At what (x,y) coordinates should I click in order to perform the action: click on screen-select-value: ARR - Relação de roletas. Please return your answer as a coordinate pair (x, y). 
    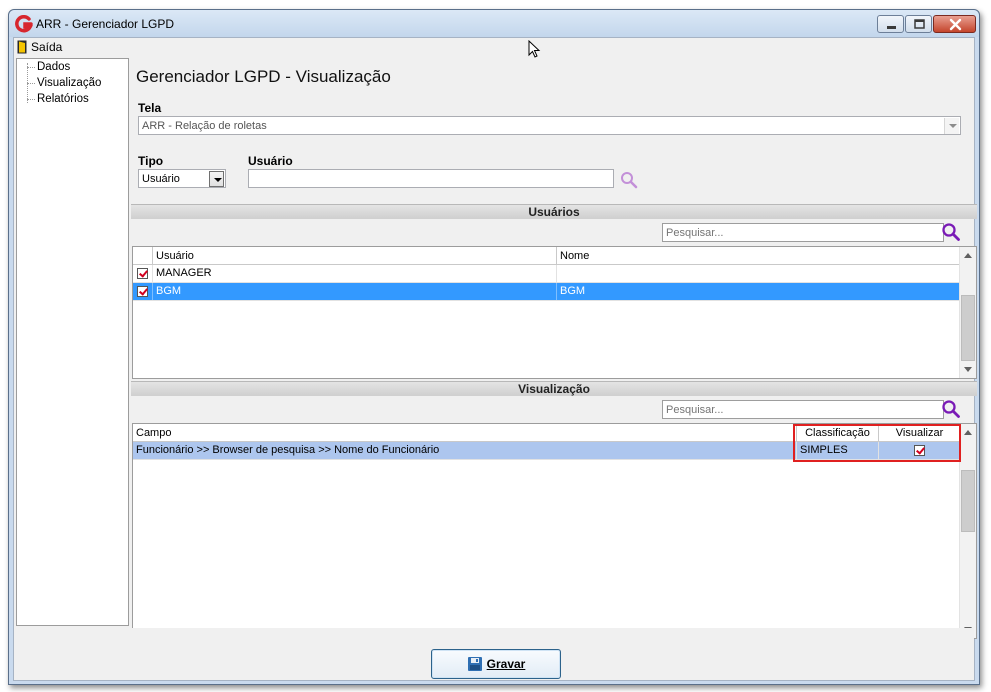
    Looking at the image, I should click on (204, 126).